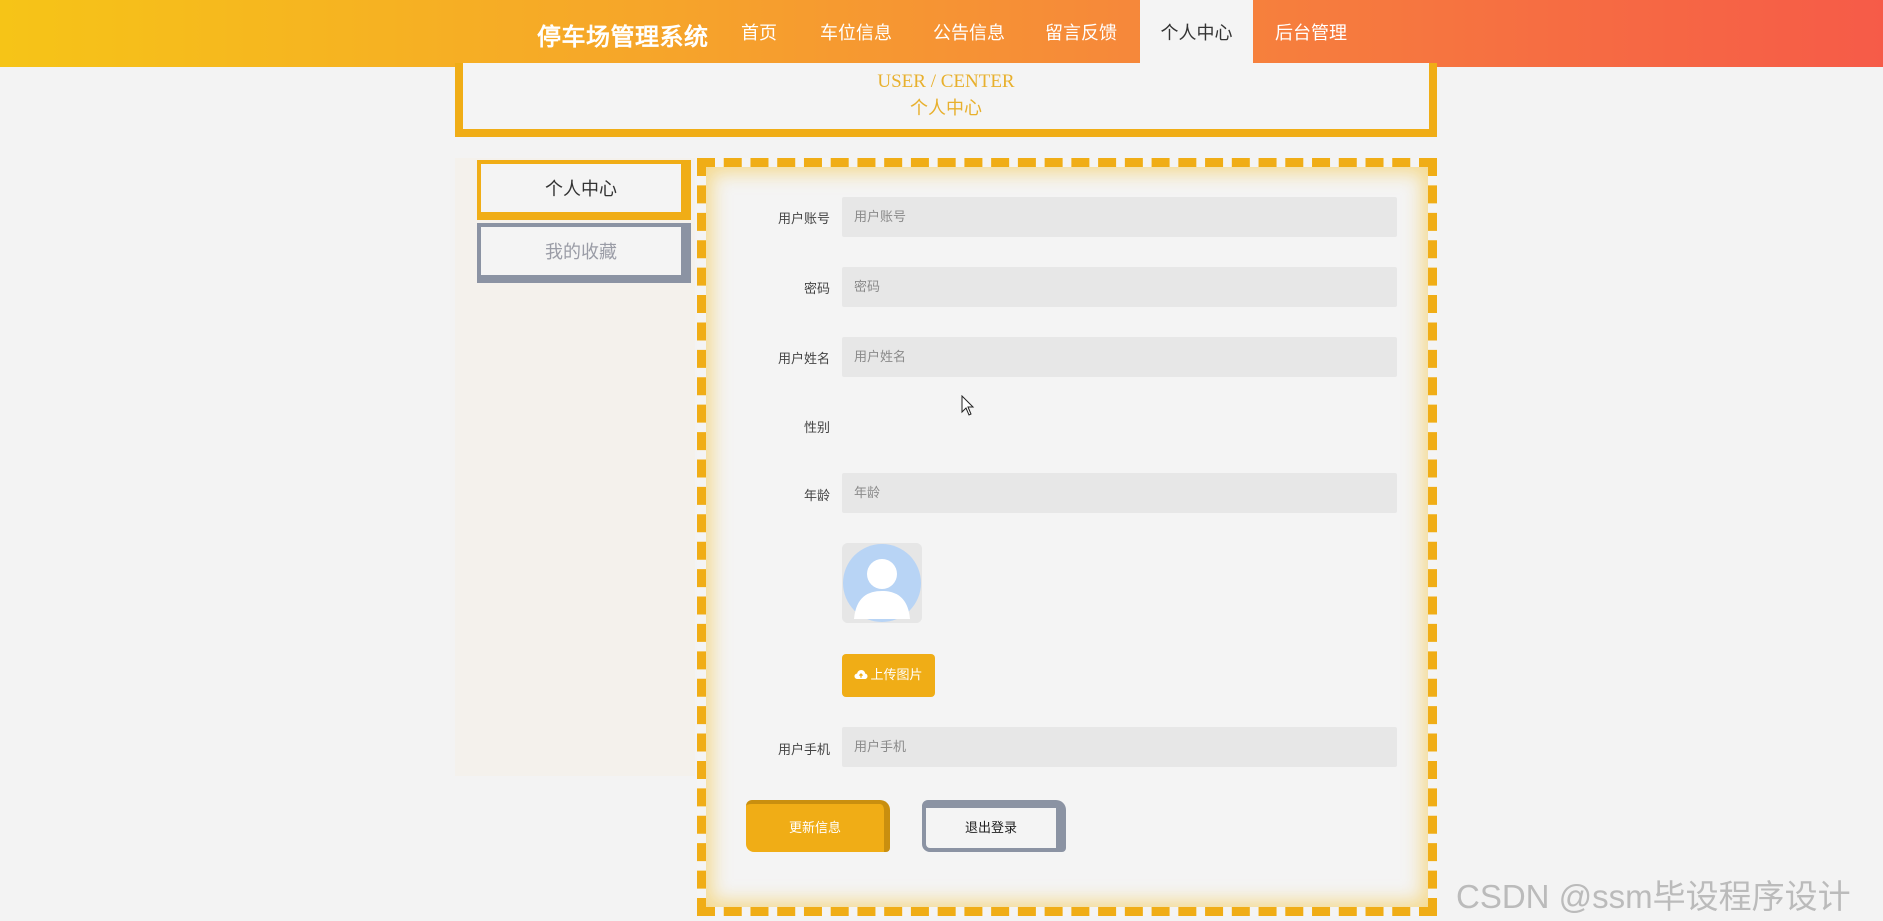 The image size is (1883, 921). Describe the element at coordinates (759, 33) in the screenshot. I see `nav-item-home: 首页` at that location.